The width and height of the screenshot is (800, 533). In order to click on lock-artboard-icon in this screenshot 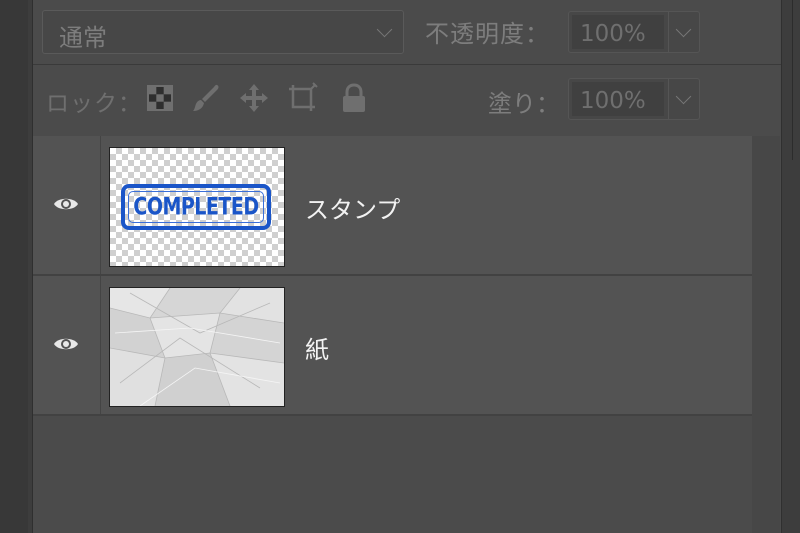, I will do `click(302, 98)`.